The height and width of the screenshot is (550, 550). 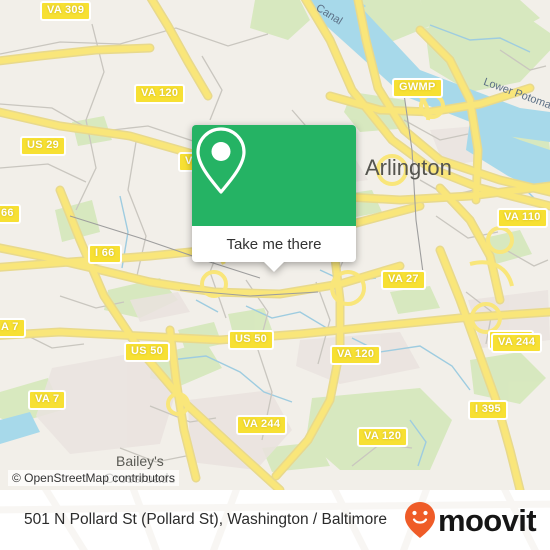 I want to click on shield-va-309: VA 309, so click(x=66, y=11).